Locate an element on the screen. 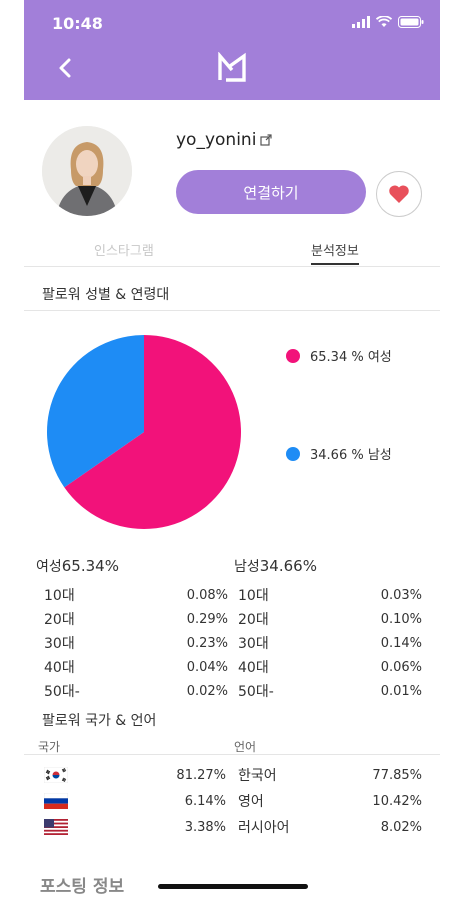 This screenshot has width=462, height=900. legend-item-male: 34.66 % 남성 is located at coordinates (339, 453).